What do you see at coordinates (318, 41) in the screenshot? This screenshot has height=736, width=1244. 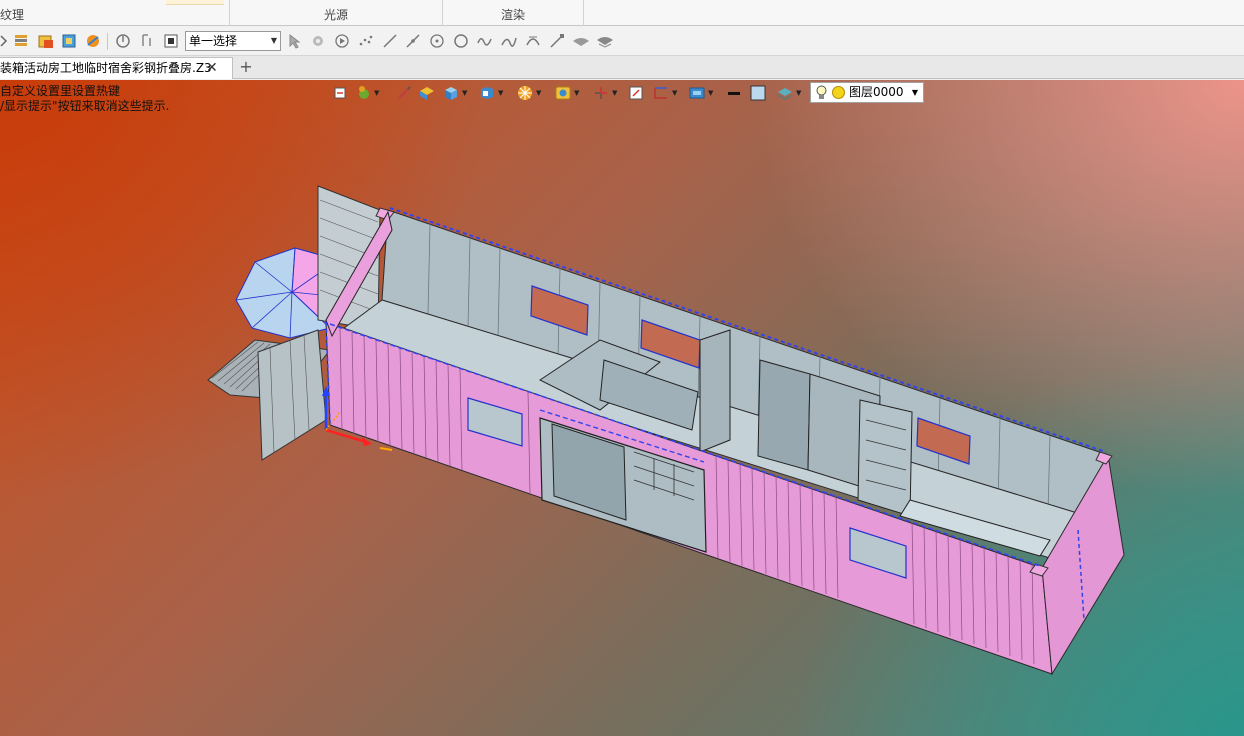 I see `select-filter-icon` at bounding box center [318, 41].